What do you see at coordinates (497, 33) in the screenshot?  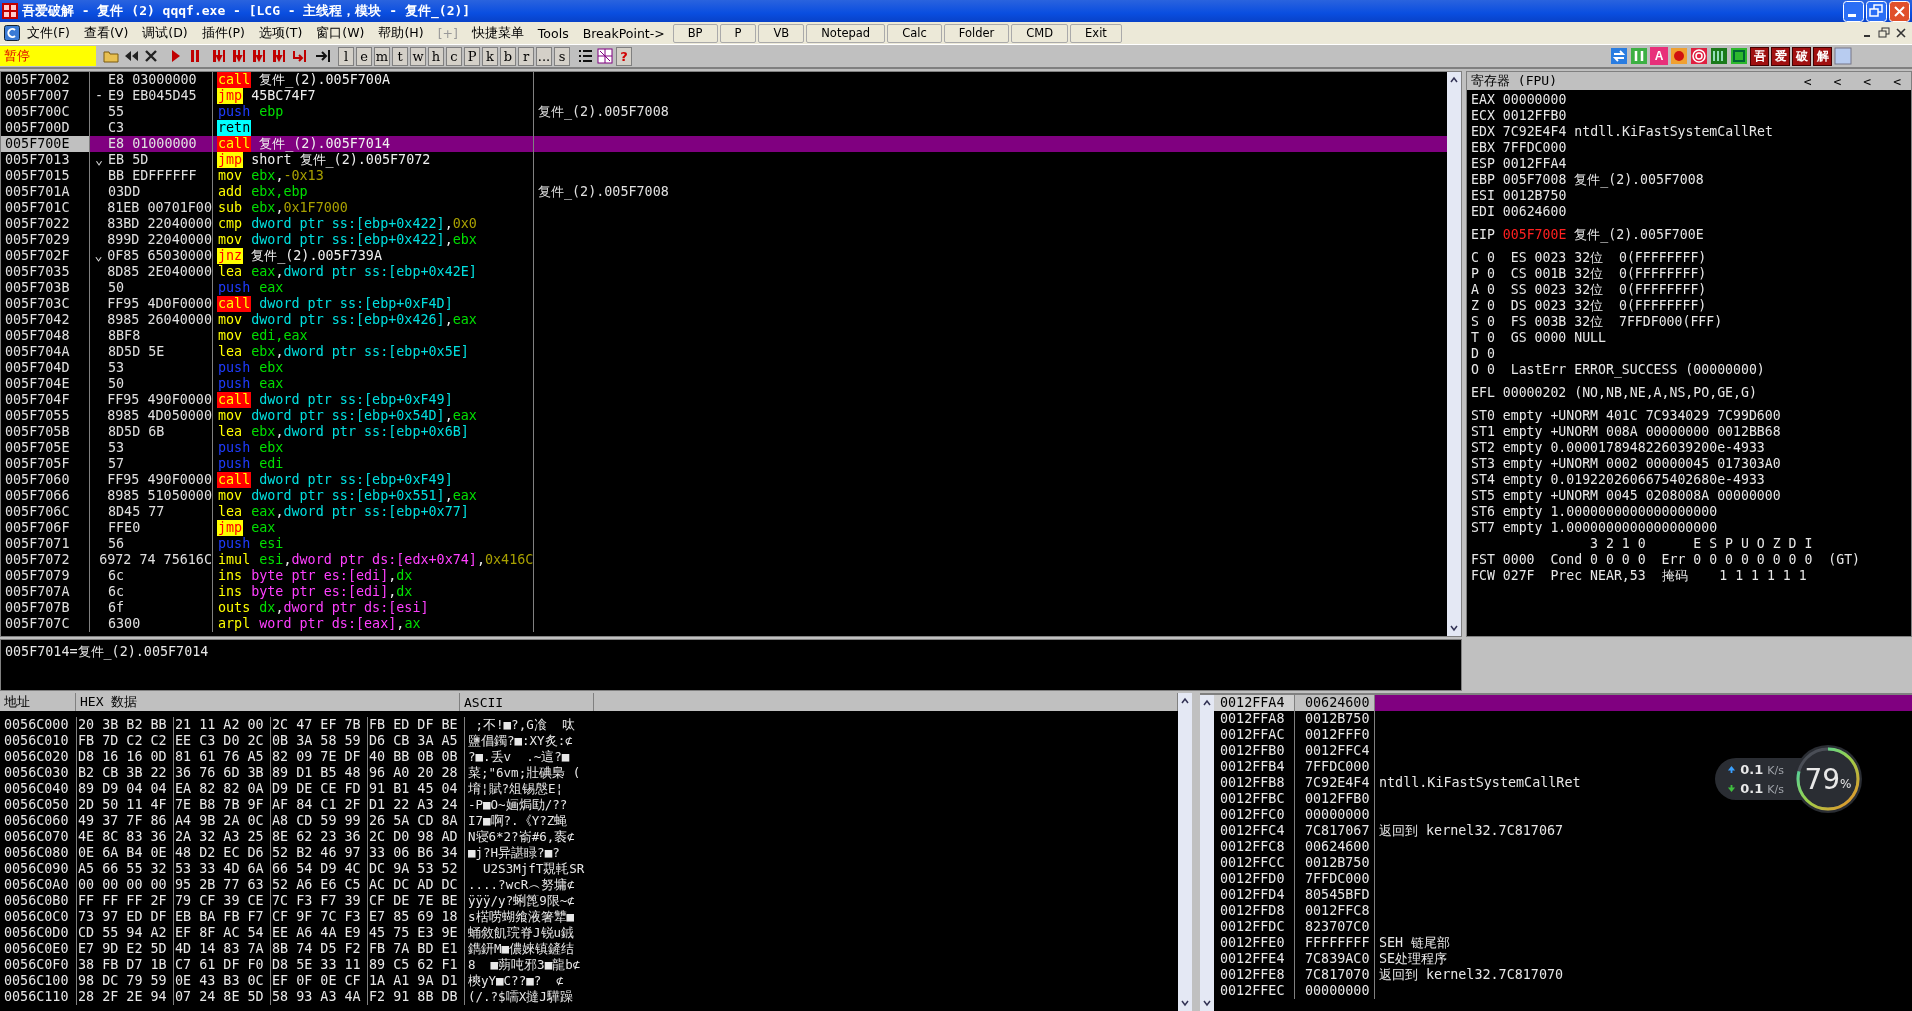 I see `menu-item: 快捷菜单` at bounding box center [497, 33].